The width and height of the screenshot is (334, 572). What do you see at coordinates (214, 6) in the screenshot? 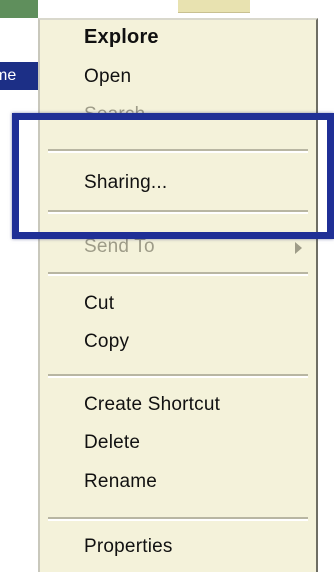
I see `desktop-icon-fragment` at bounding box center [214, 6].